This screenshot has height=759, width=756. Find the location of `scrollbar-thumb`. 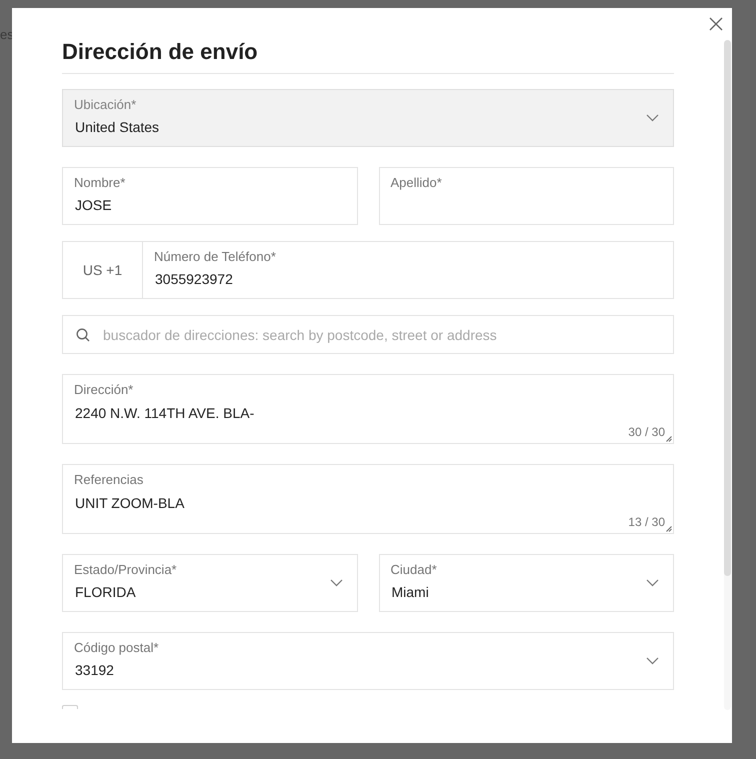

scrollbar-thumb is located at coordinates (727, 308).